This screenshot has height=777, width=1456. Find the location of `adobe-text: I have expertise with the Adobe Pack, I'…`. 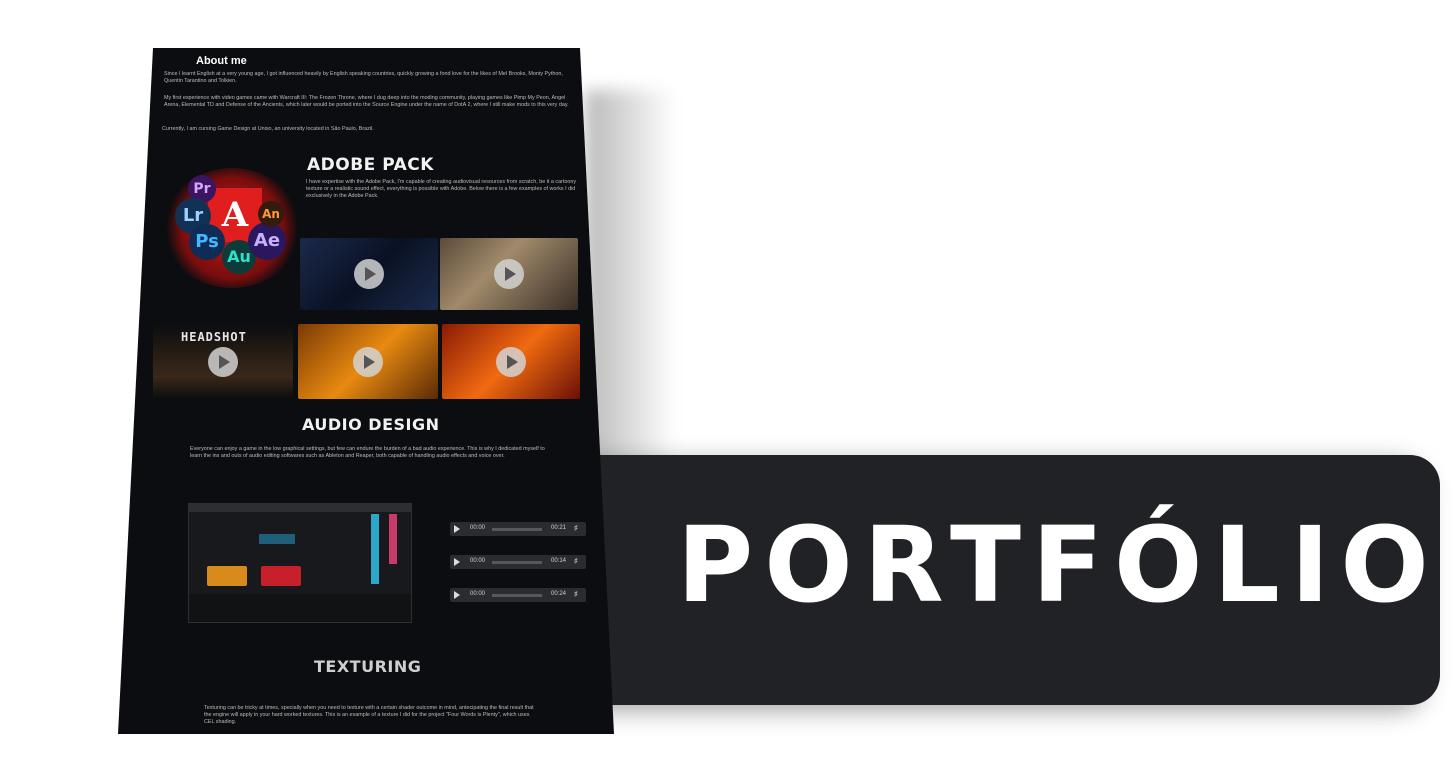

adobe-text: I have expertise with the Adobe Pack, I'… is located at coordinates (441, 189).